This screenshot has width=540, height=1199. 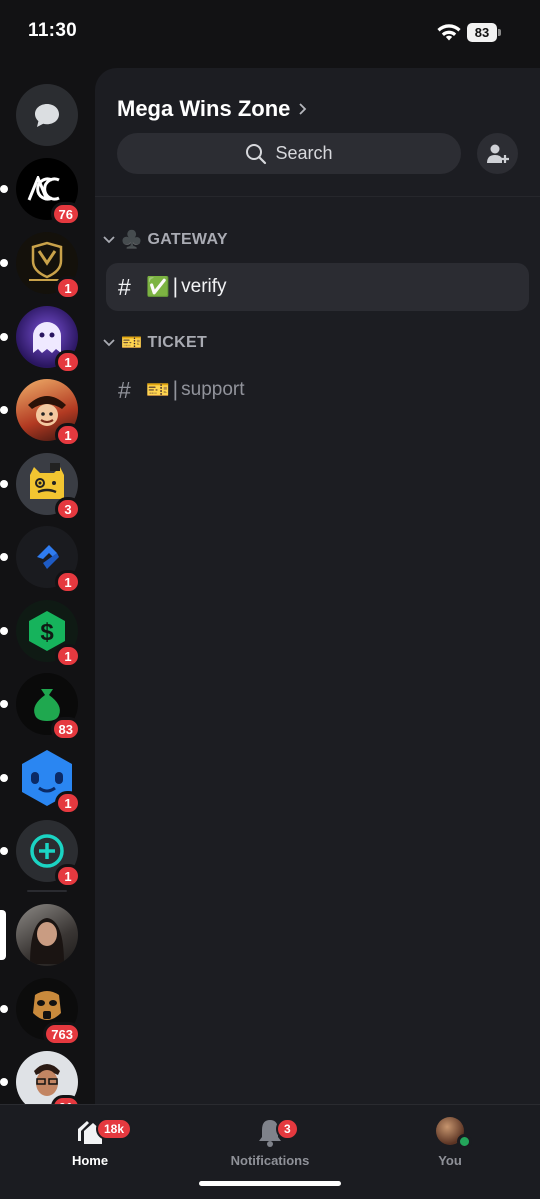 What do you see at coordinates (317, 390) in the screenshot?
I see `channel-support: # 🎫 | support` at bounding box center [317, 390].